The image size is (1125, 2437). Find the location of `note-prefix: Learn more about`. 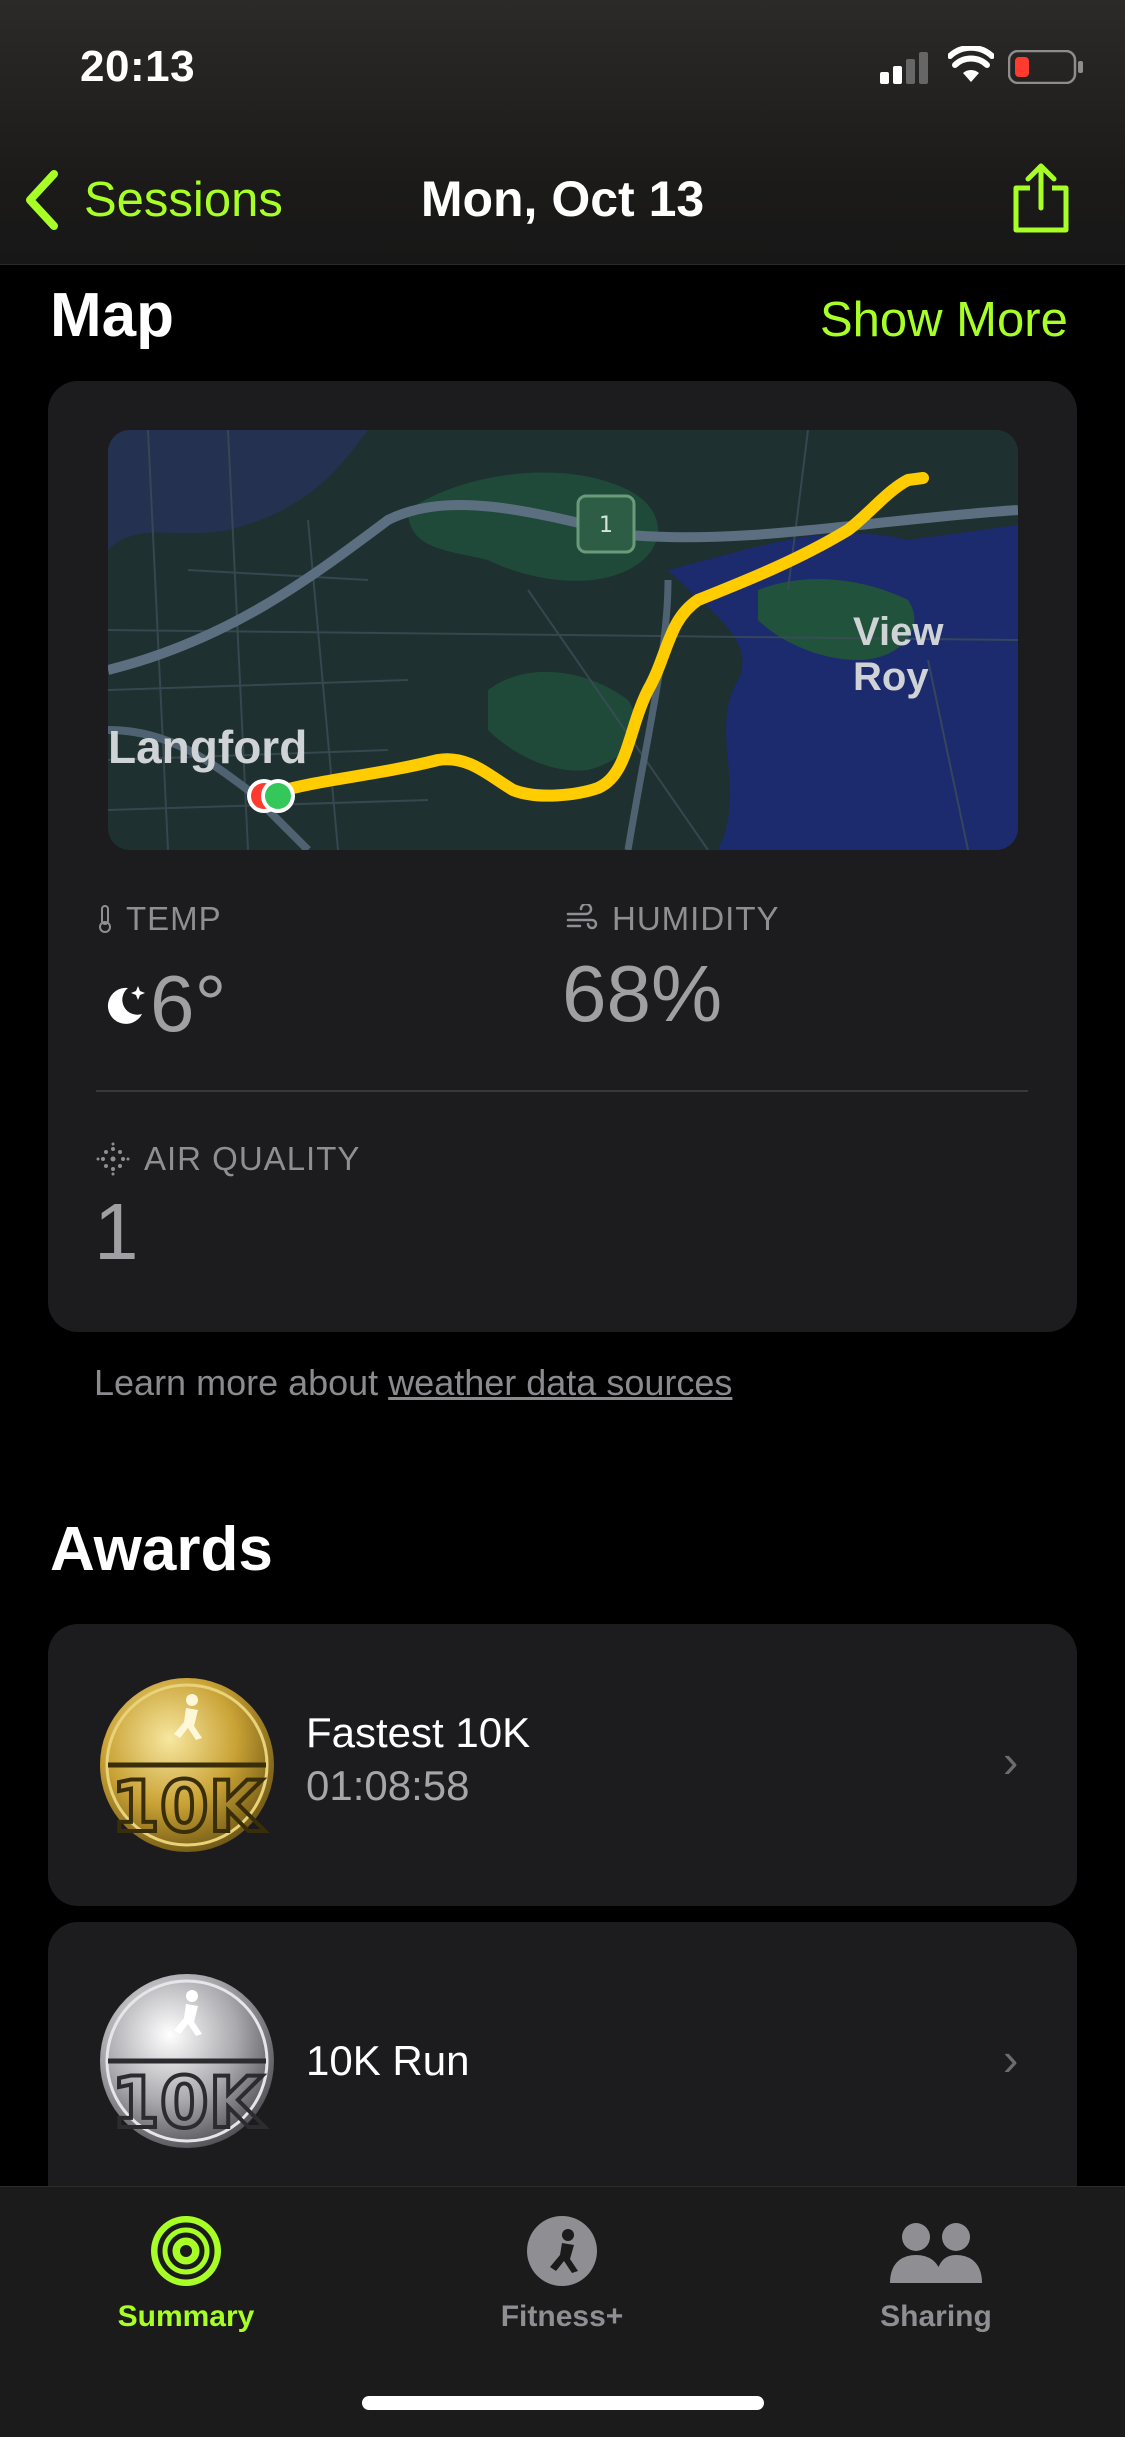

note-prefix: Learn more about is located at coordinates (241, 1382).